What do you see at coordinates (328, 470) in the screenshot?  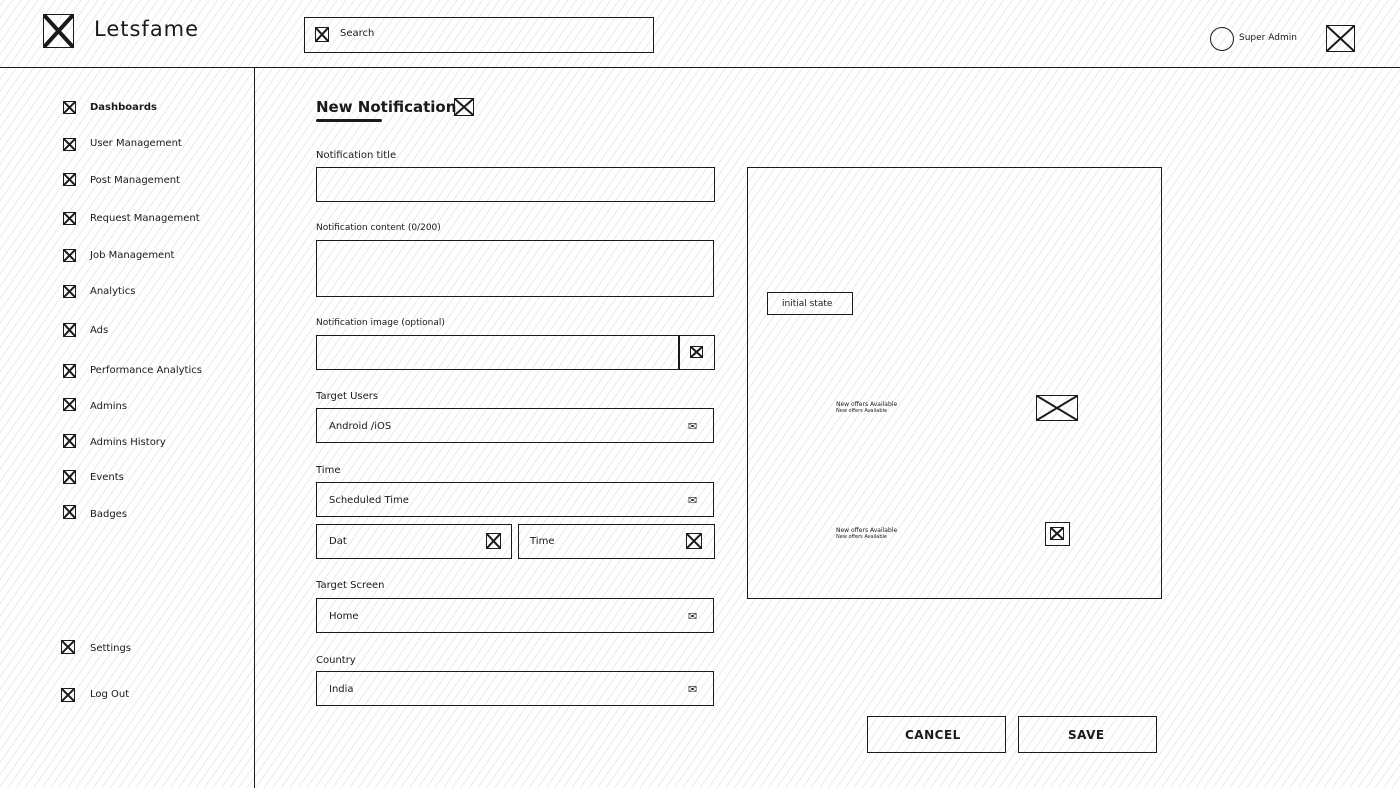 I see `time-label: Time` at bounding box center [328, 470].